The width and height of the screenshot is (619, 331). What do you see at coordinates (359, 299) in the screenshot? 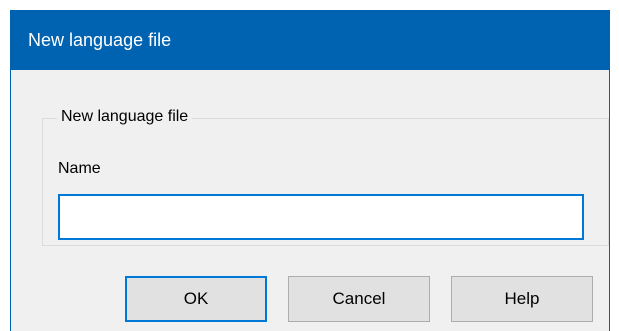
I see `cancel-button: Cancel` at bounding box center [359, 299].